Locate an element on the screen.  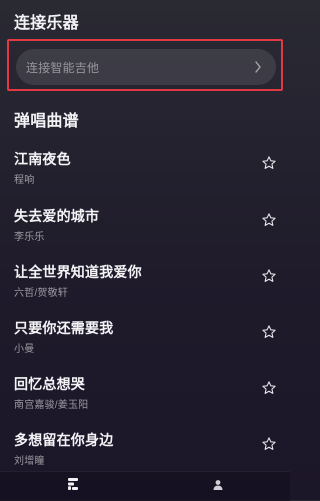
song-artist: 南宫嘉骏/姜玉阳 is located at coordinates (51, 405).